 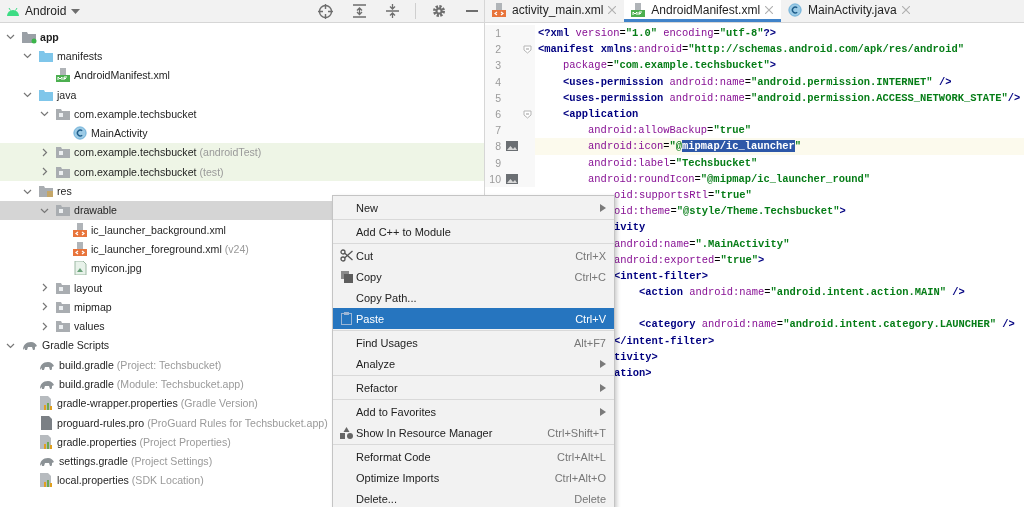 What do you see at coordinates (473, 342) in the screenshot?
I see `menu-item: Find Usages Alt+F7` at bounding box center [473, 342].